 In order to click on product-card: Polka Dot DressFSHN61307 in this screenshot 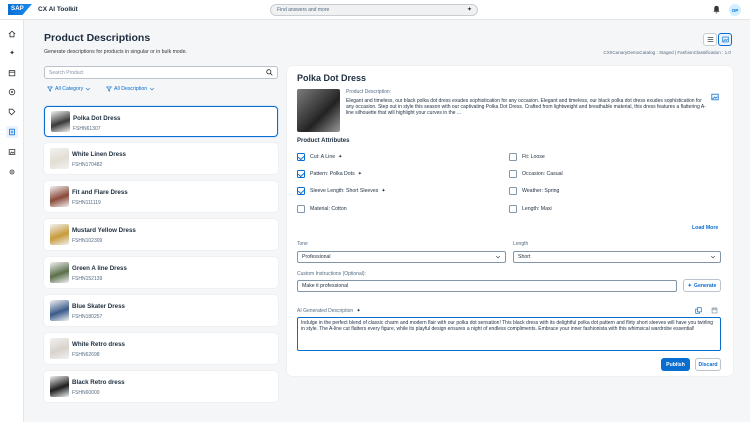, I will do `click(161, 121)`.